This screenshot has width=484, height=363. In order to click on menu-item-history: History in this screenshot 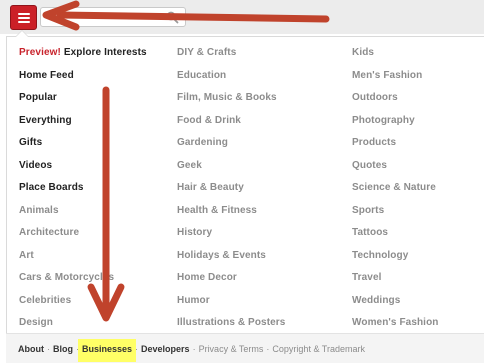, I will do `click(231, 237)`.